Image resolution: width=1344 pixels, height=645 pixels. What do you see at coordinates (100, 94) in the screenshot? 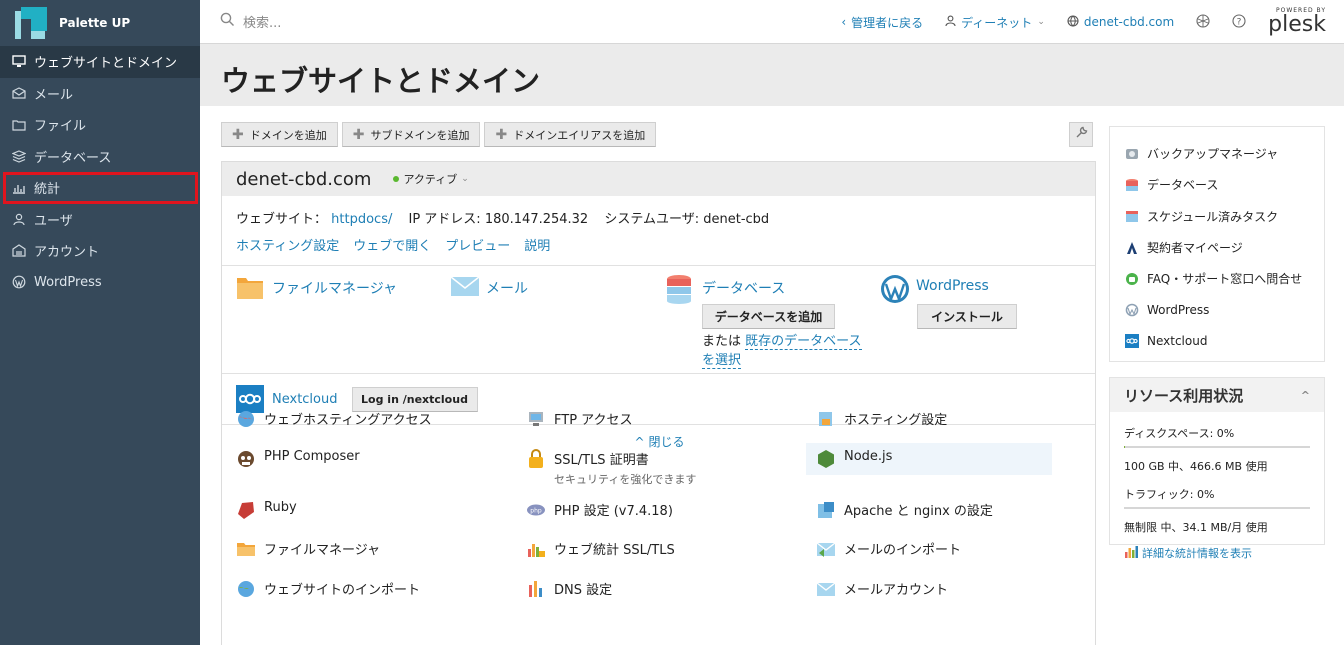
I see `sidebar-item-mail: メール` at bounding box center [100, 94].